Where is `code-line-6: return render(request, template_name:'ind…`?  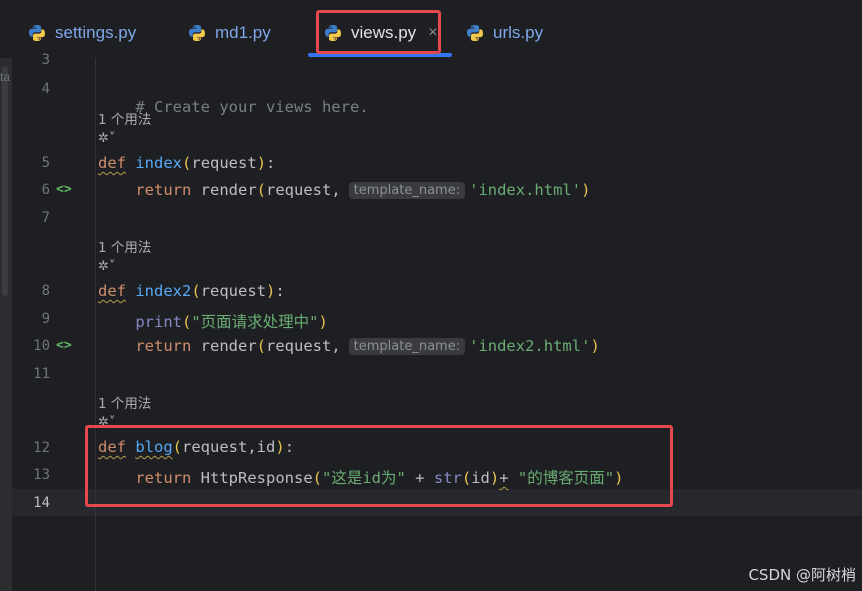 code-line-6: return render(request, template_name:'ind… is located at coordinates (344, 190).